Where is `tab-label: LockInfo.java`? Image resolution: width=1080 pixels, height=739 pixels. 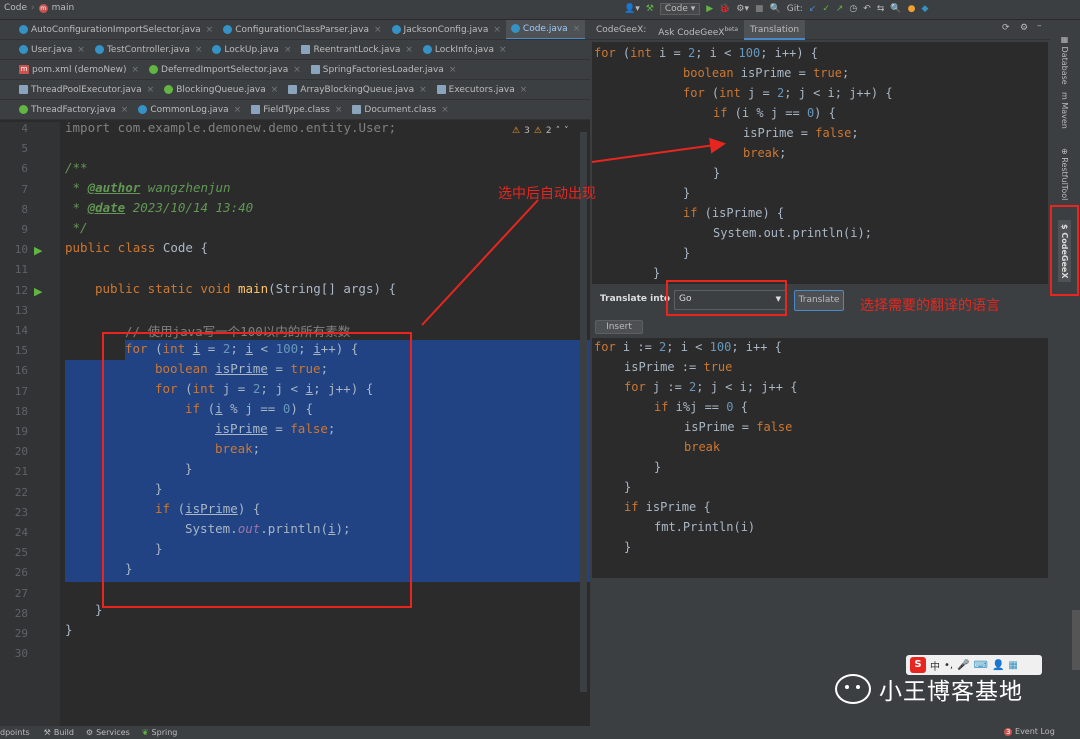
tab-label: LockInfo.java is located at coordinates (464, 49).